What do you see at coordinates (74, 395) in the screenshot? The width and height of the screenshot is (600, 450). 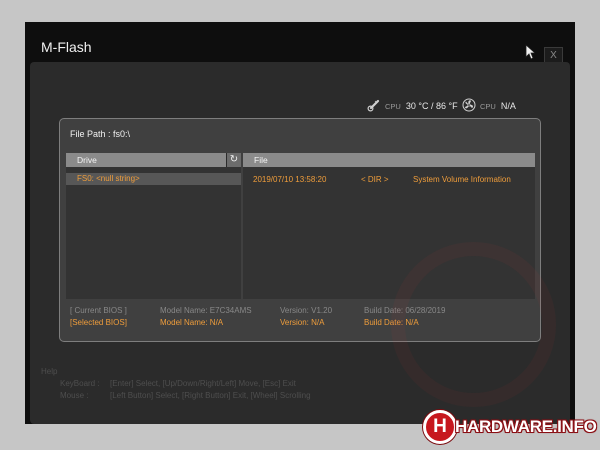 I see `help-mouse-label: Mouse :` at bounding box center [74, 395].